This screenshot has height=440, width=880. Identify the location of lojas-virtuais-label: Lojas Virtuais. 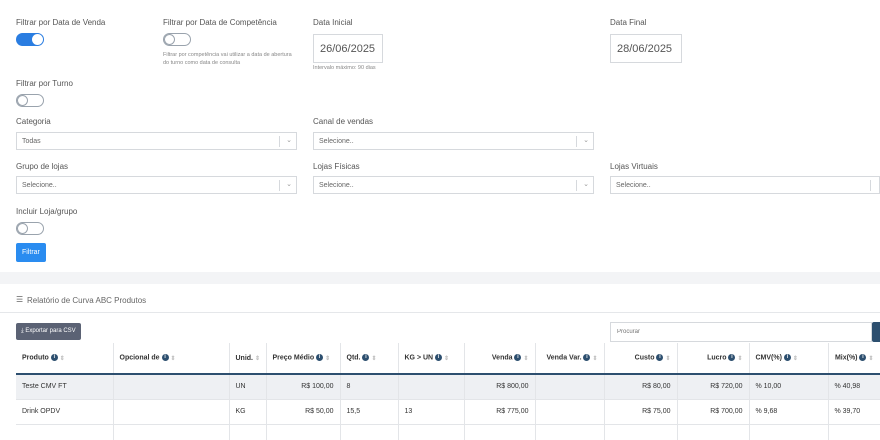
(634, 166).